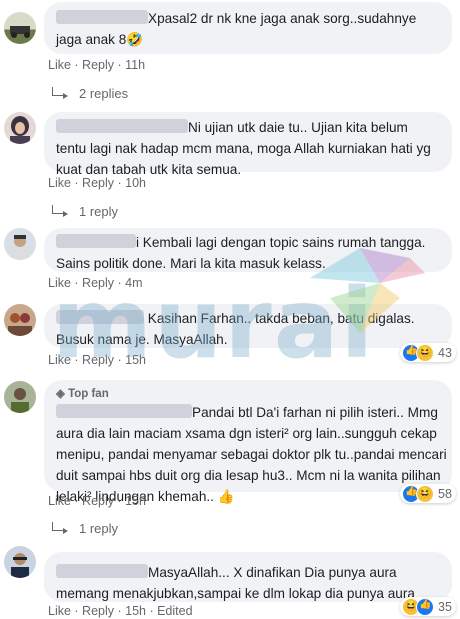  I want to click on top-fan-badge: ◈ Top fan, so click(82, 394).